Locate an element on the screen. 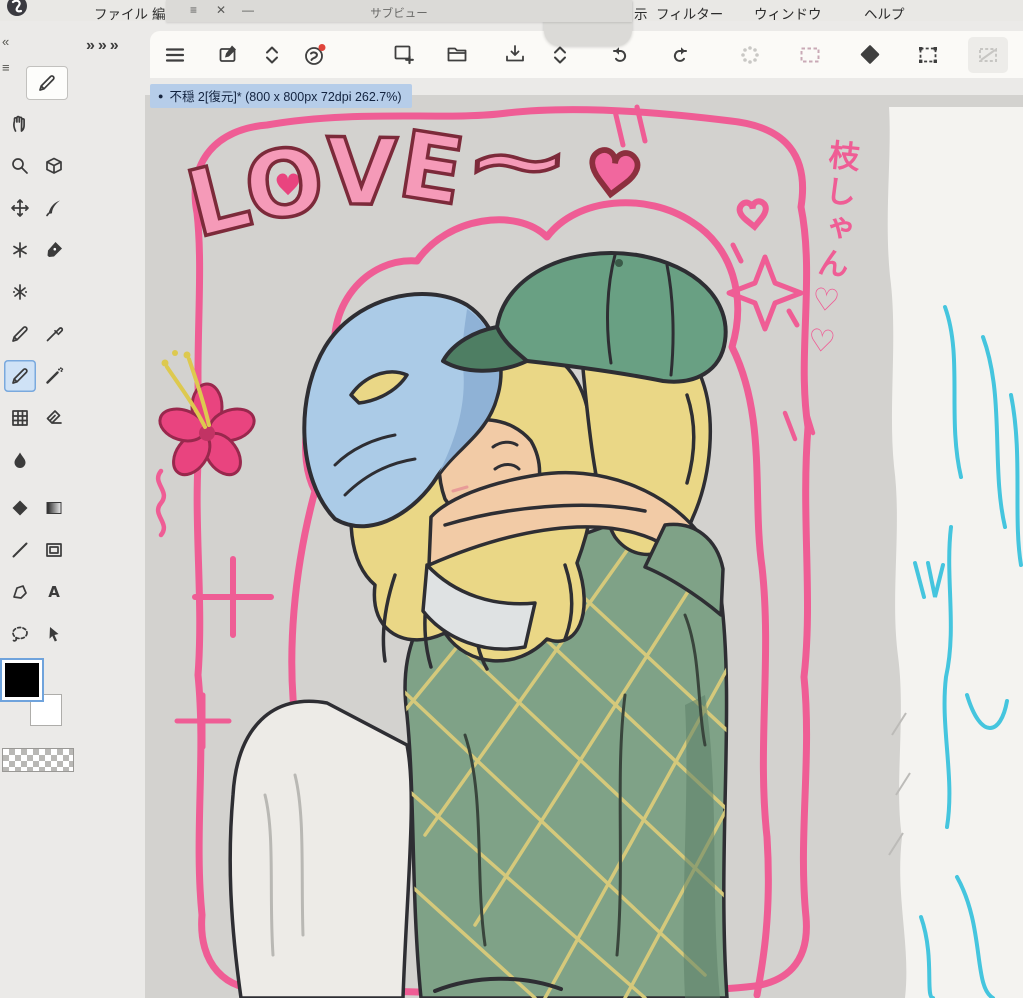 This screenshot has height=998, width=1023. diamond-shape-icon is located at coordinates (870, 54).